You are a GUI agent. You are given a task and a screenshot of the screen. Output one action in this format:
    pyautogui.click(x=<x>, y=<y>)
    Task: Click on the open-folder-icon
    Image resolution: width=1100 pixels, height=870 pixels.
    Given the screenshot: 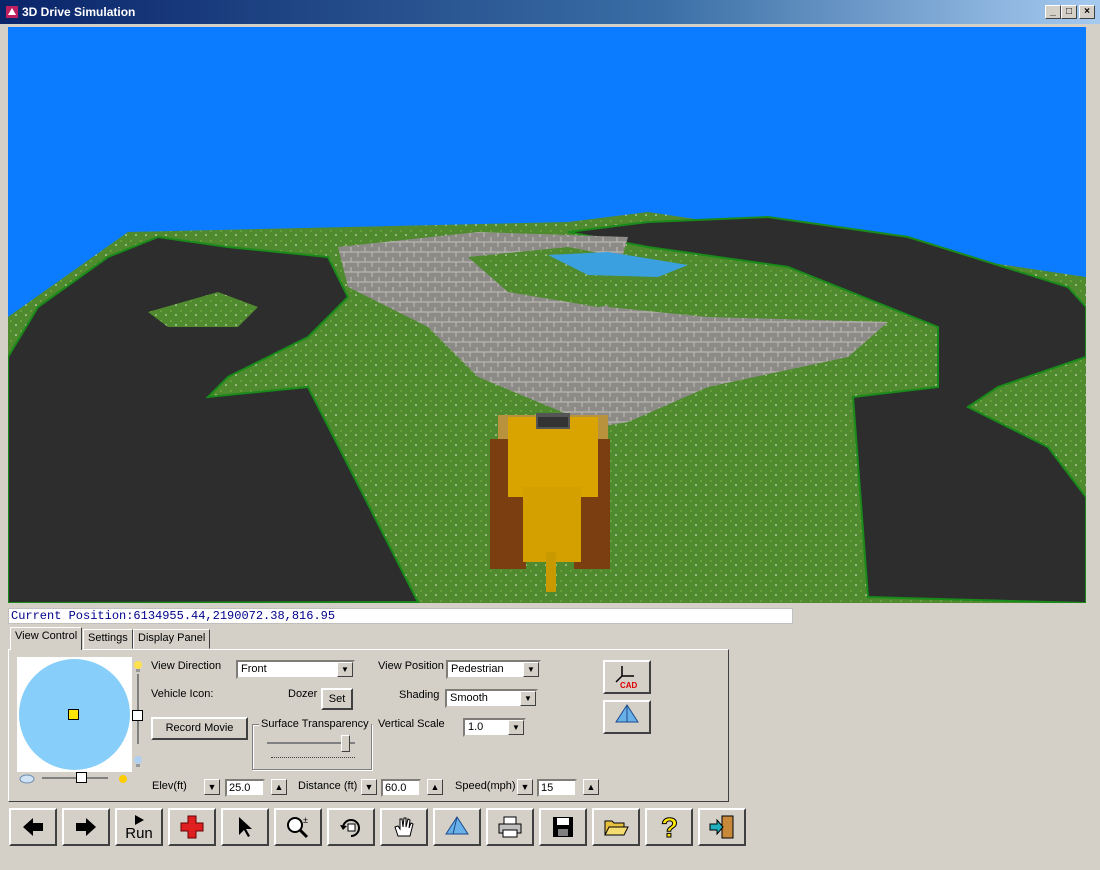 What is the action you would take?
    pyautogui.click(x=616, y=828)
    